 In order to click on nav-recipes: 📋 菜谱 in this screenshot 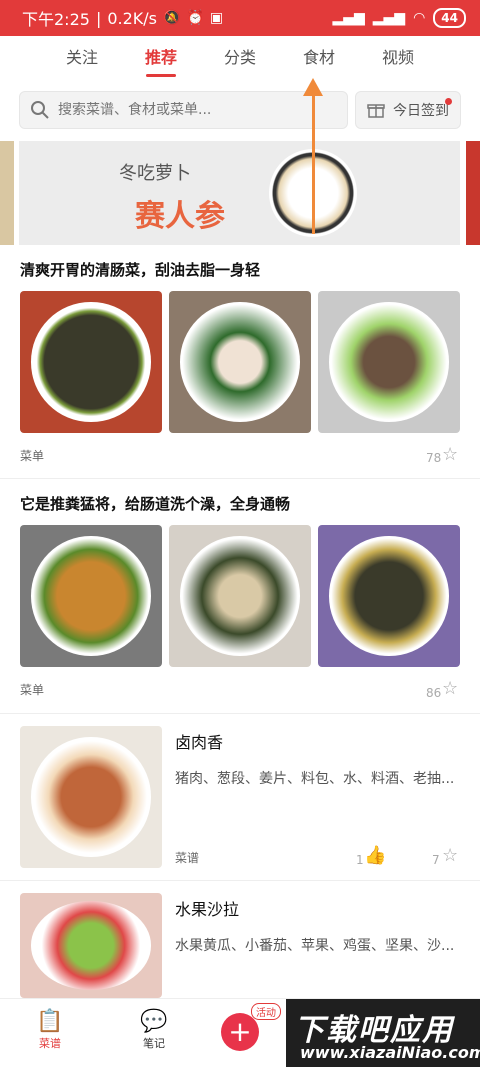, I will do `click(50, 1030)`.